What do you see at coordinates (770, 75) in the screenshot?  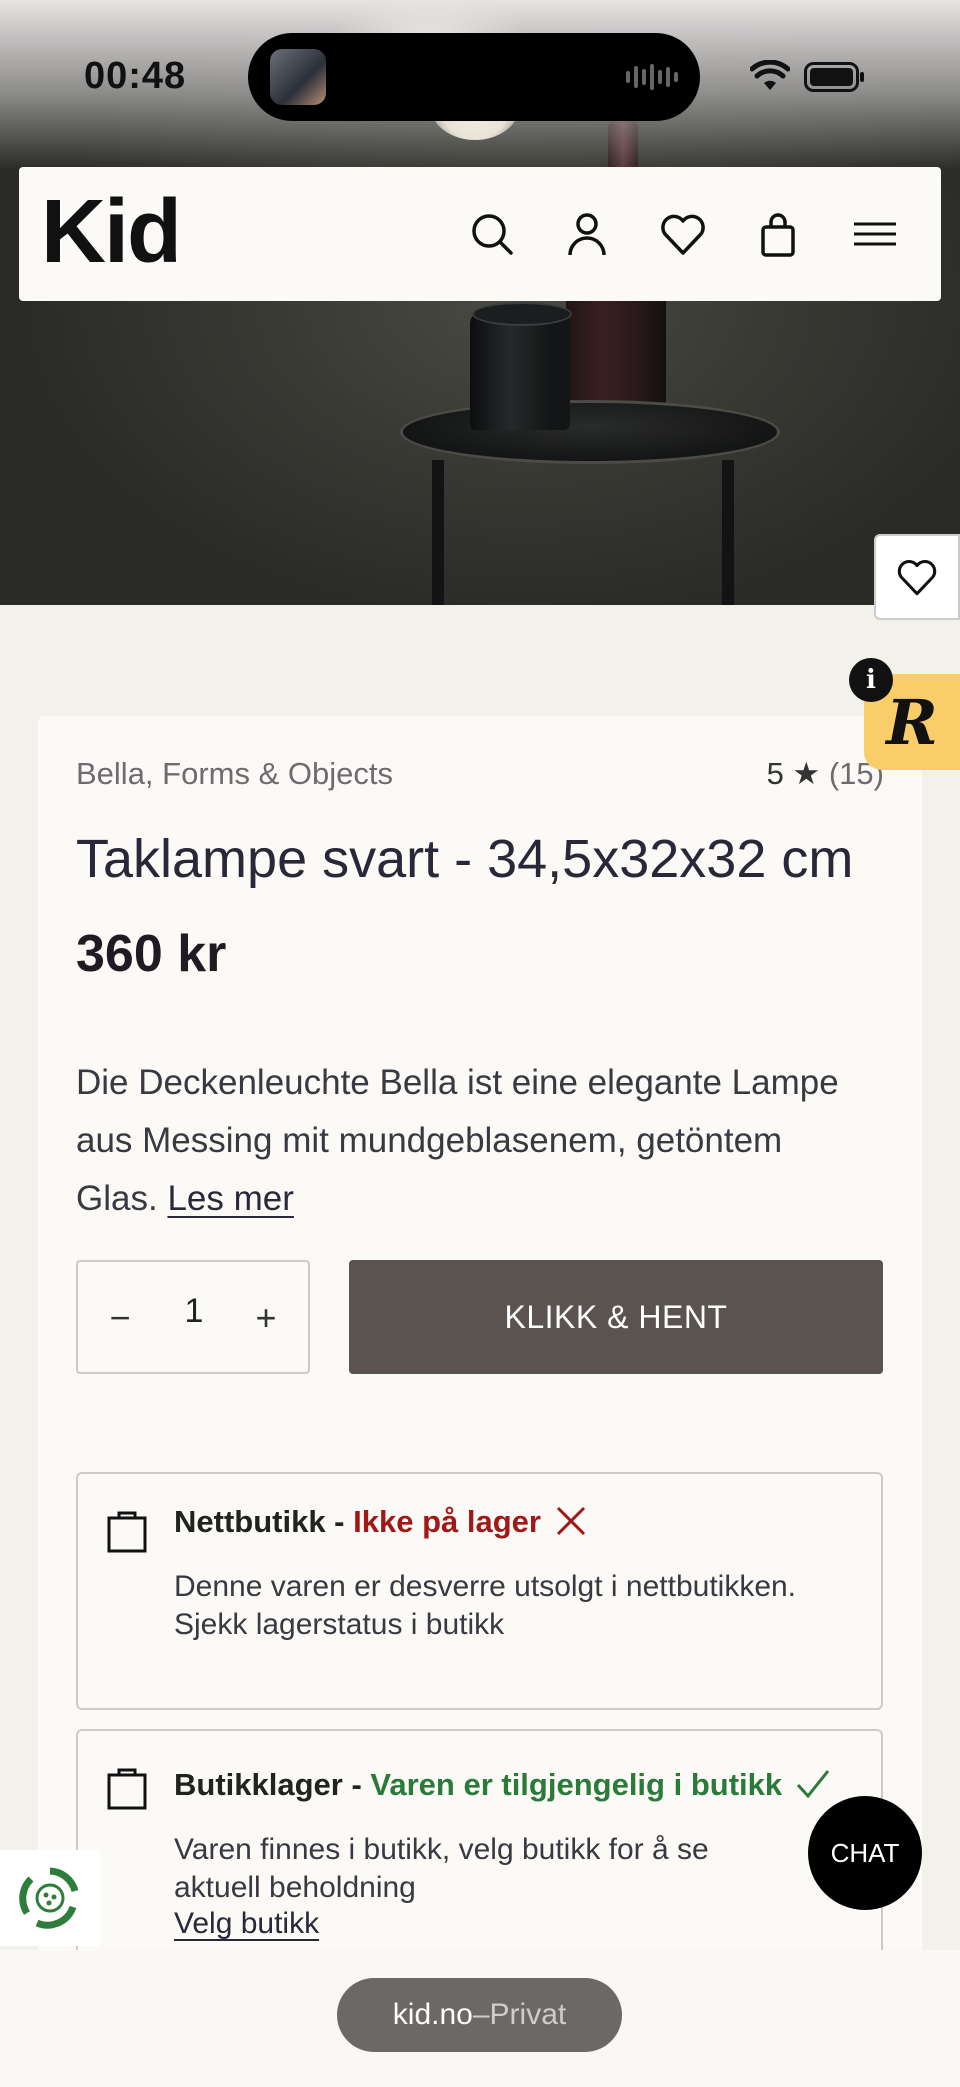 I see `wifi-icon` at bounding box center [770, 75].